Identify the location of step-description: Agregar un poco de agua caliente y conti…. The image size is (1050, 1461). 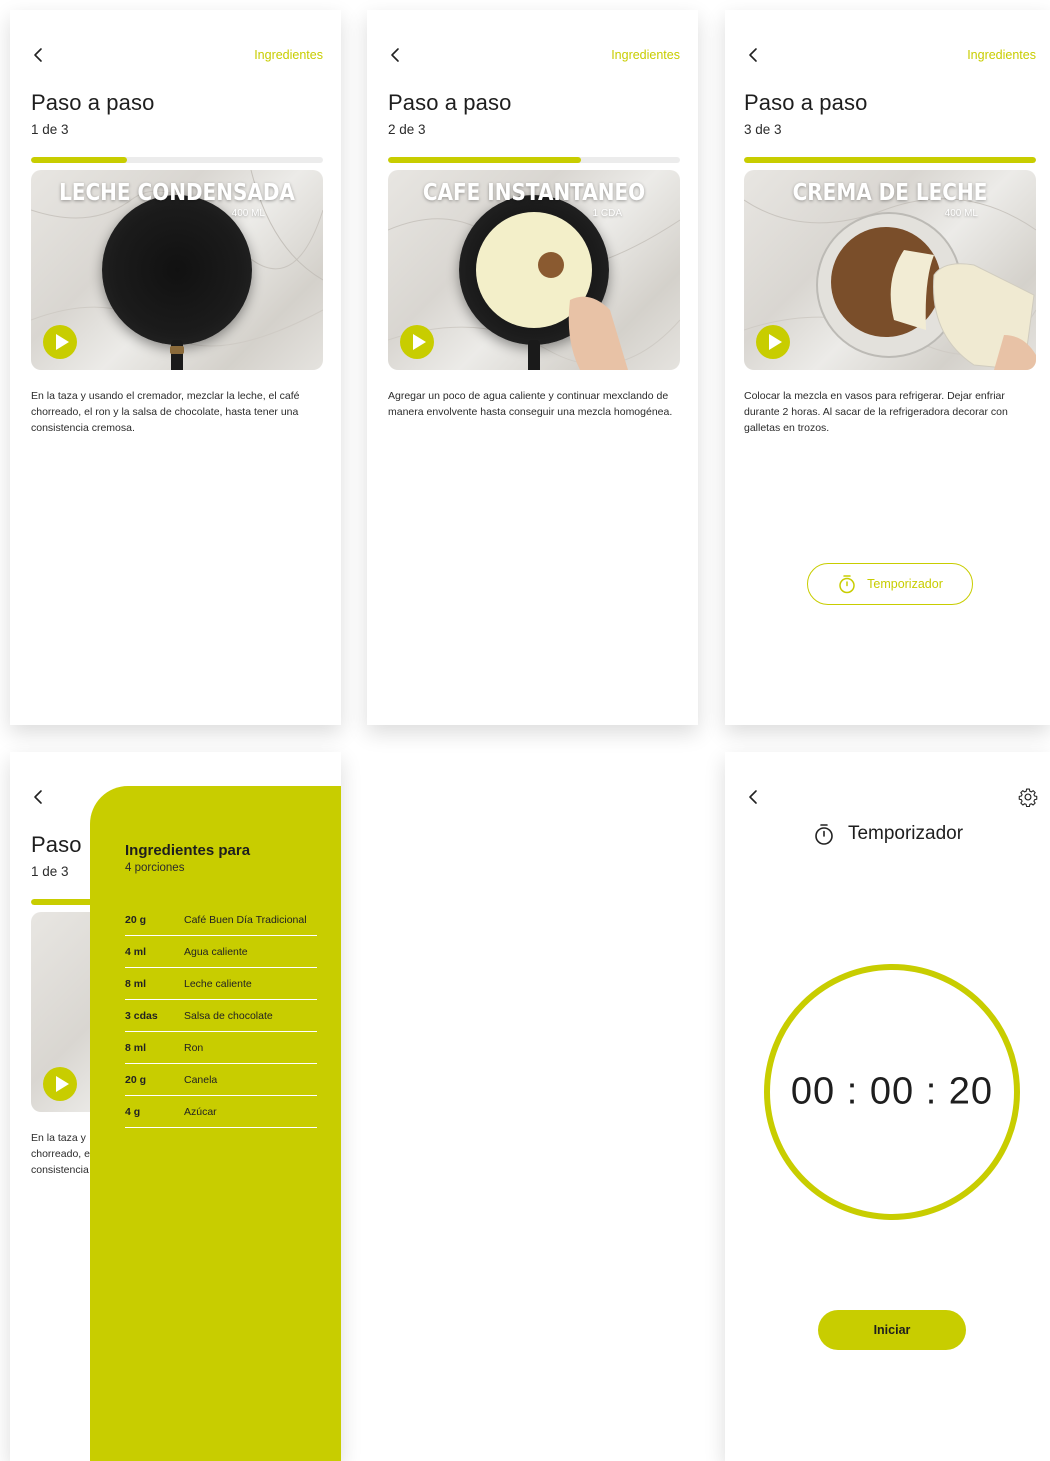
(530, 404).